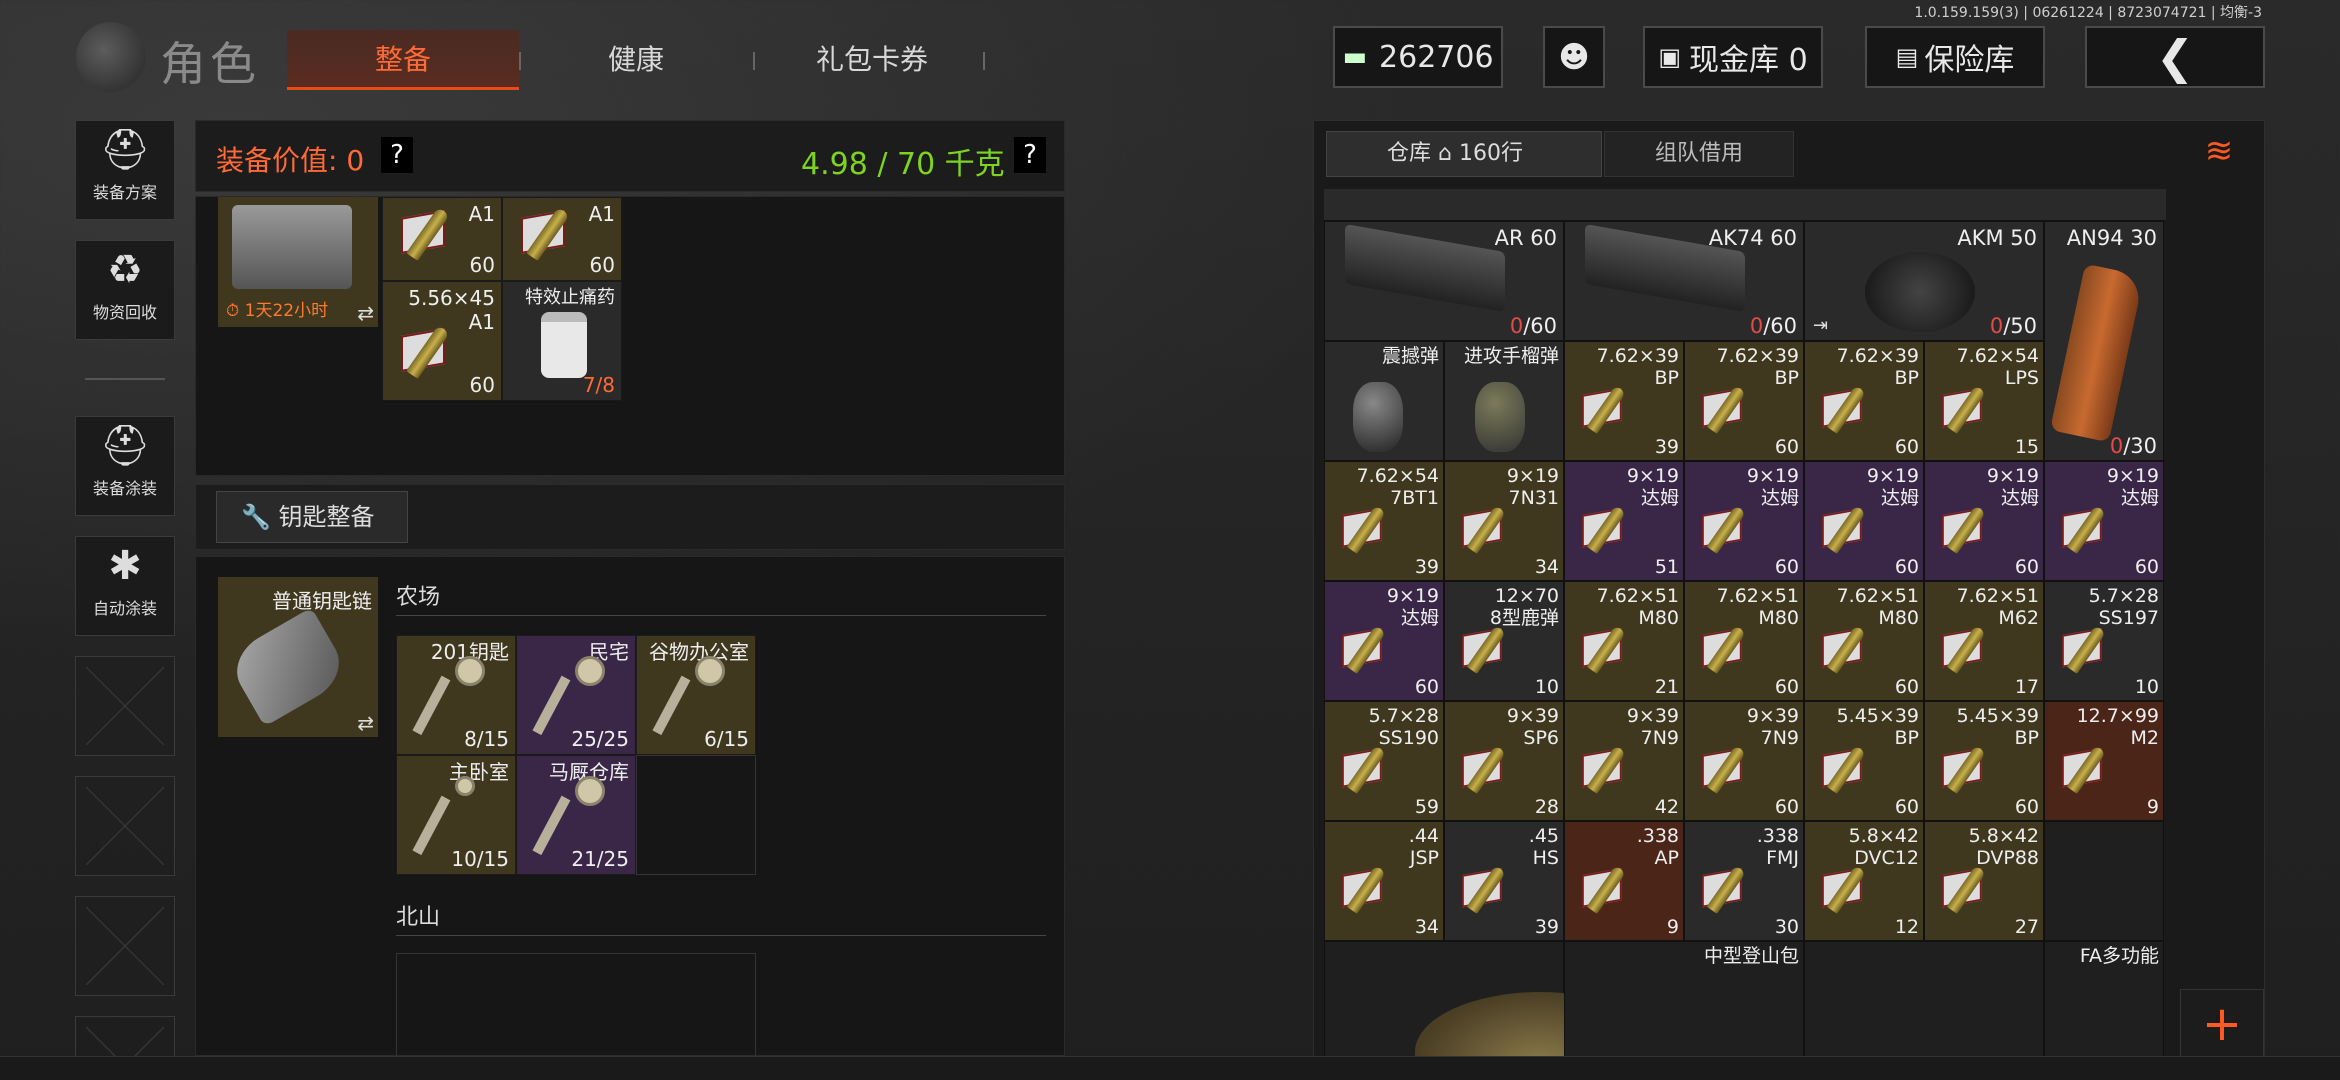 The height and width of the screenshot is (1080, 2340). What do you see at coordinates (1624, 761) in the screenshot?
I see `ammo-item: 9×39 7N9 42` at bounding box center [1624, 761].